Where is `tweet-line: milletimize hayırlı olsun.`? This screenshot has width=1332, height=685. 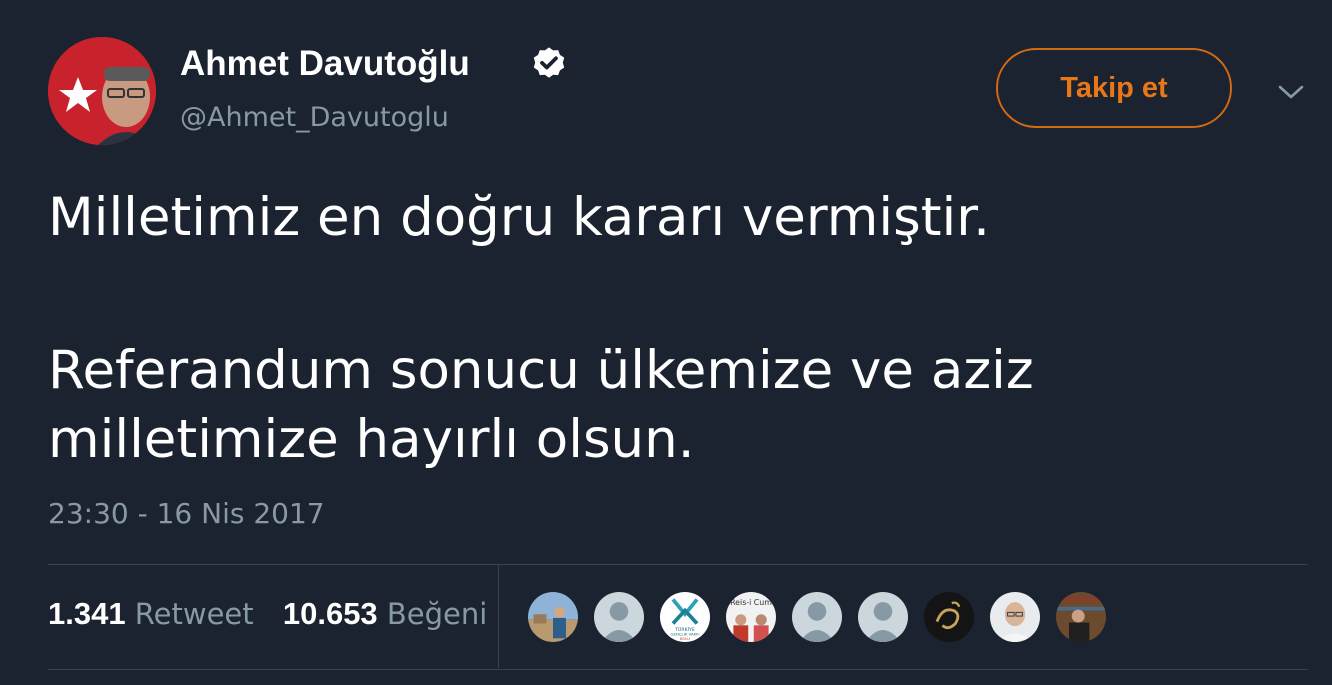
tweet-line: milletimize hayırlı olsun. is located at coordinates (371, 439).